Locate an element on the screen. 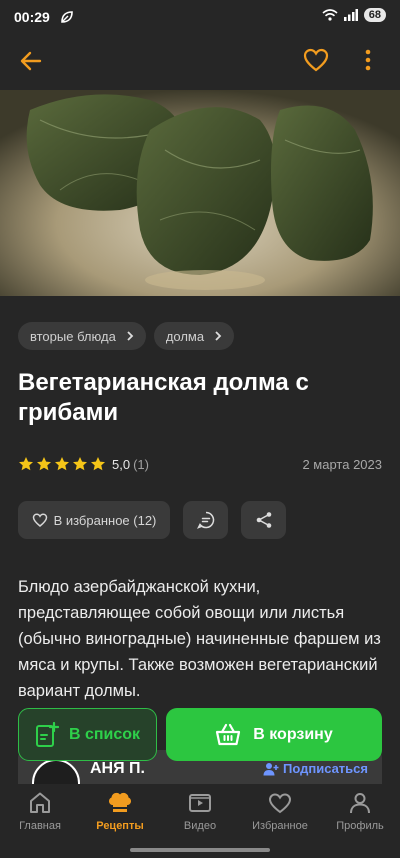 The height and width of the screenshot is (858, 400). back-arrow-icon is located at coordinates (31, 61).